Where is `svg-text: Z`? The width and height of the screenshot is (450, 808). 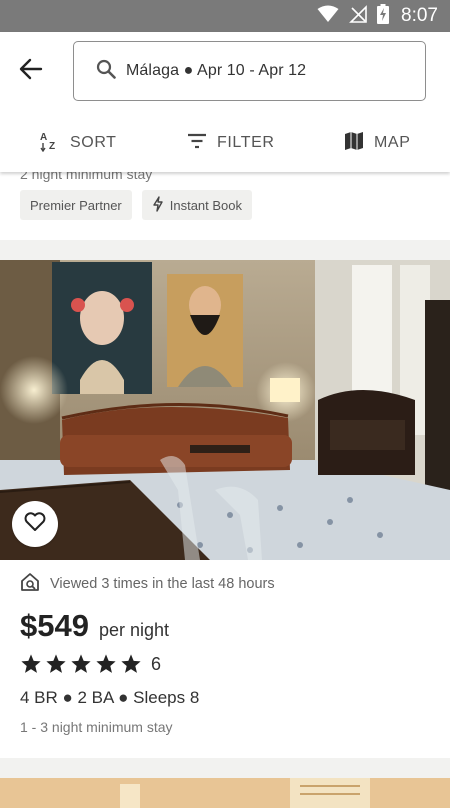
svg-text: Z is located at coordinates (52, 146).